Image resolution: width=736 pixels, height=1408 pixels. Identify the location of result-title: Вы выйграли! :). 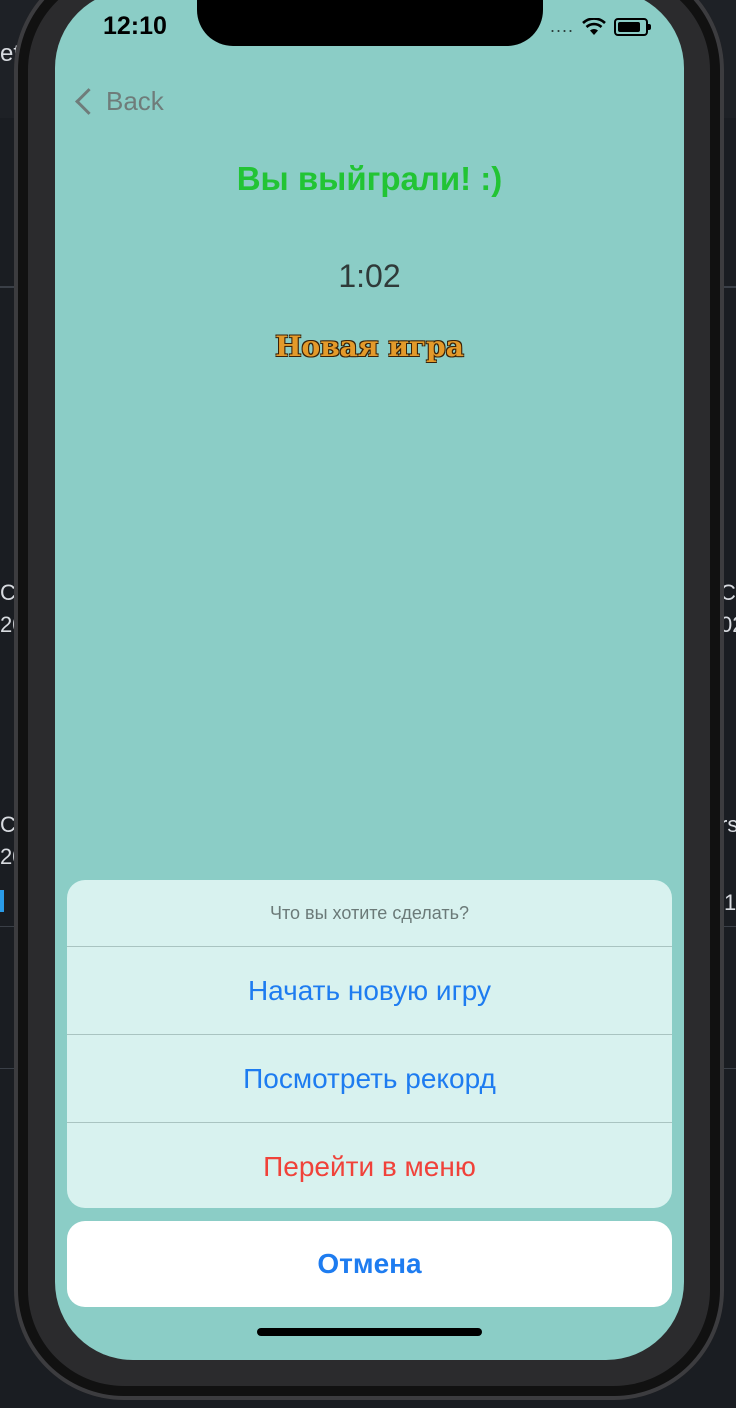
(369, 178).